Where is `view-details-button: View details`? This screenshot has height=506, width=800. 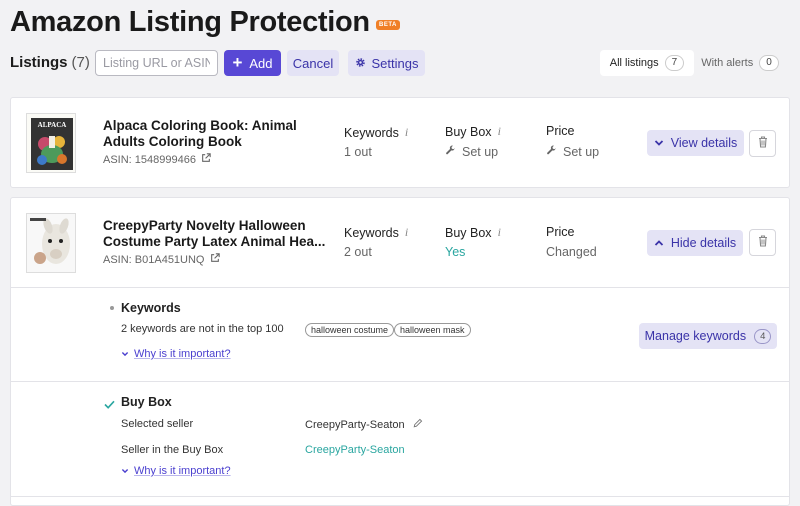
view-details-button: View details is located at coordinates (695, 143).